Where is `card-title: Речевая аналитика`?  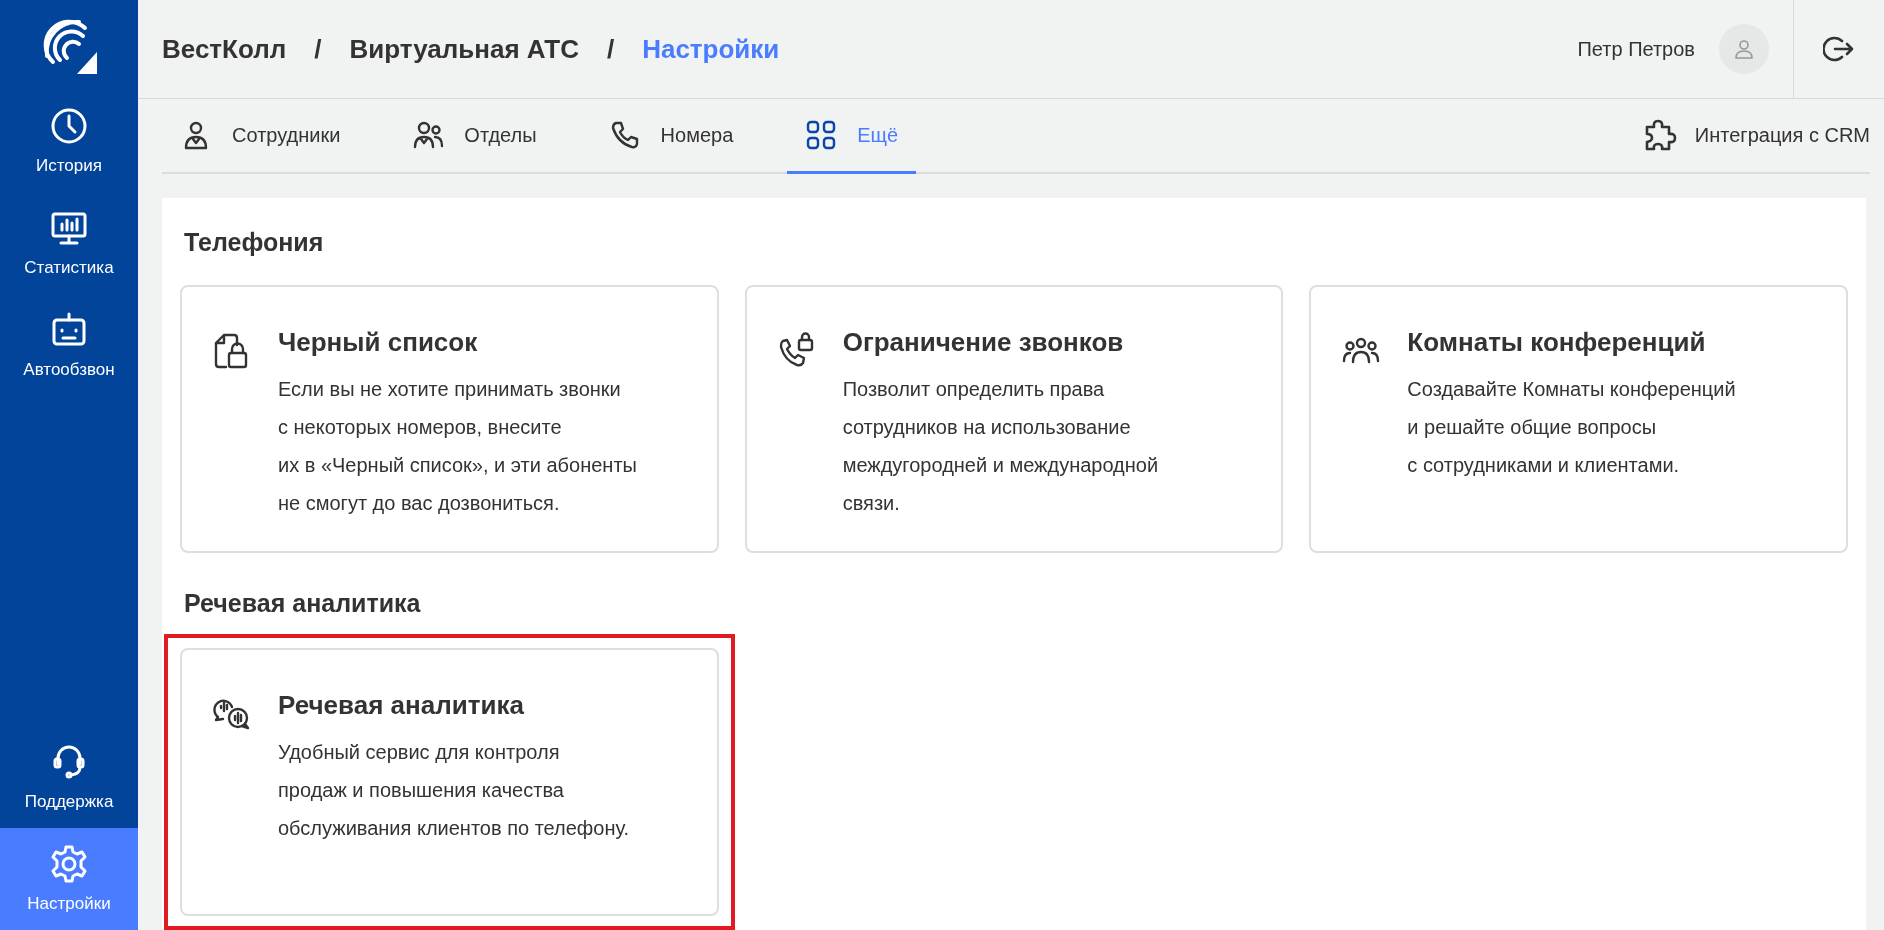
card-title: Речевая аналитика is located at coordinates (401, 705).